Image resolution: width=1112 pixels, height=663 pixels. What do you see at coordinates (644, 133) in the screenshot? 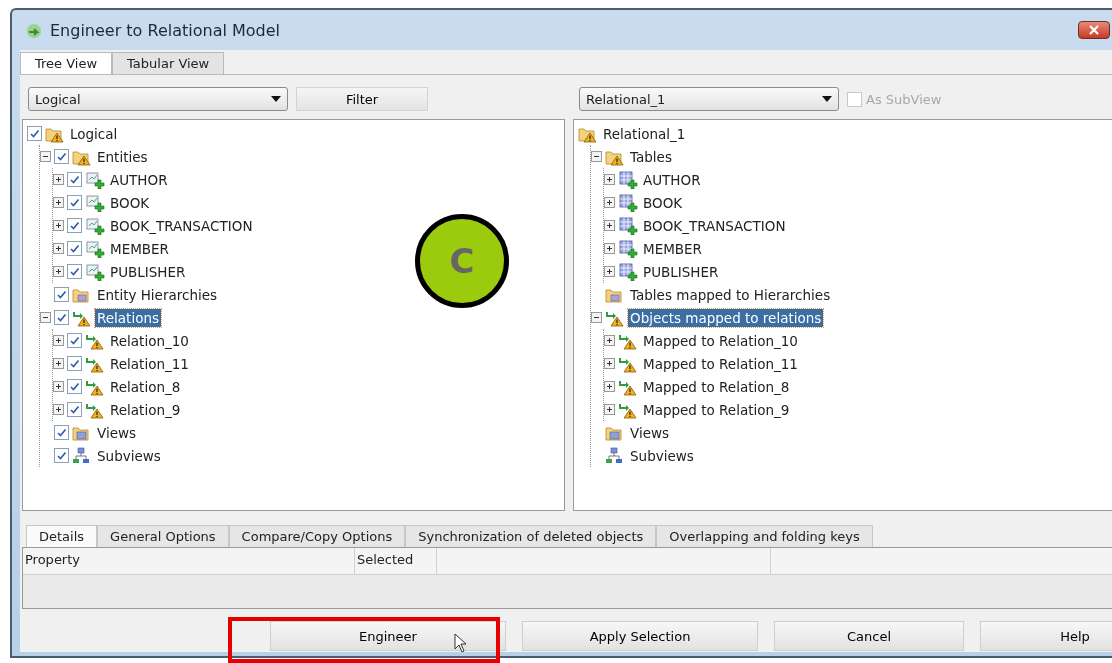
I see `tree-item: Relational_1` at bounding box center [644, 133].